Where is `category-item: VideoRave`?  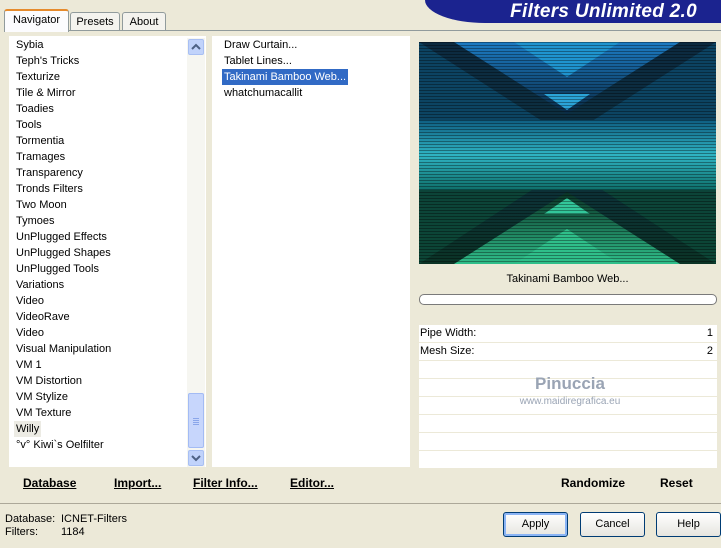
category-item: VideoRave is located at coordinates (43, 317).